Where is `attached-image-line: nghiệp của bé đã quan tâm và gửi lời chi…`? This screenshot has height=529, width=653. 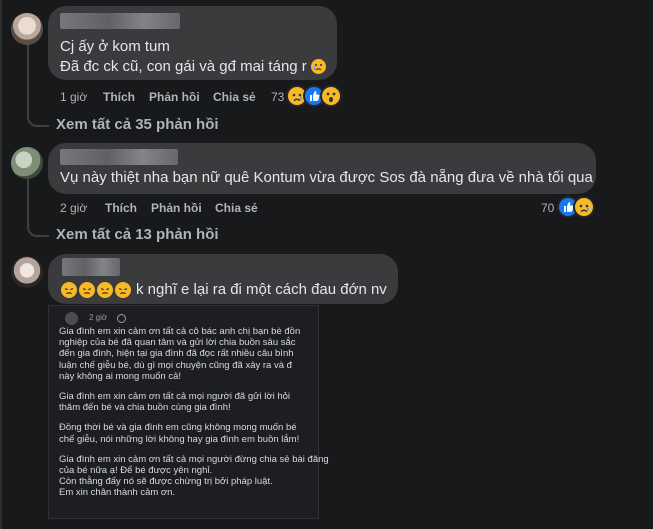
attached-image-line: nghiệp của bé đã quan tâm và gửi lời chi… is located at coordinates (177, 343).